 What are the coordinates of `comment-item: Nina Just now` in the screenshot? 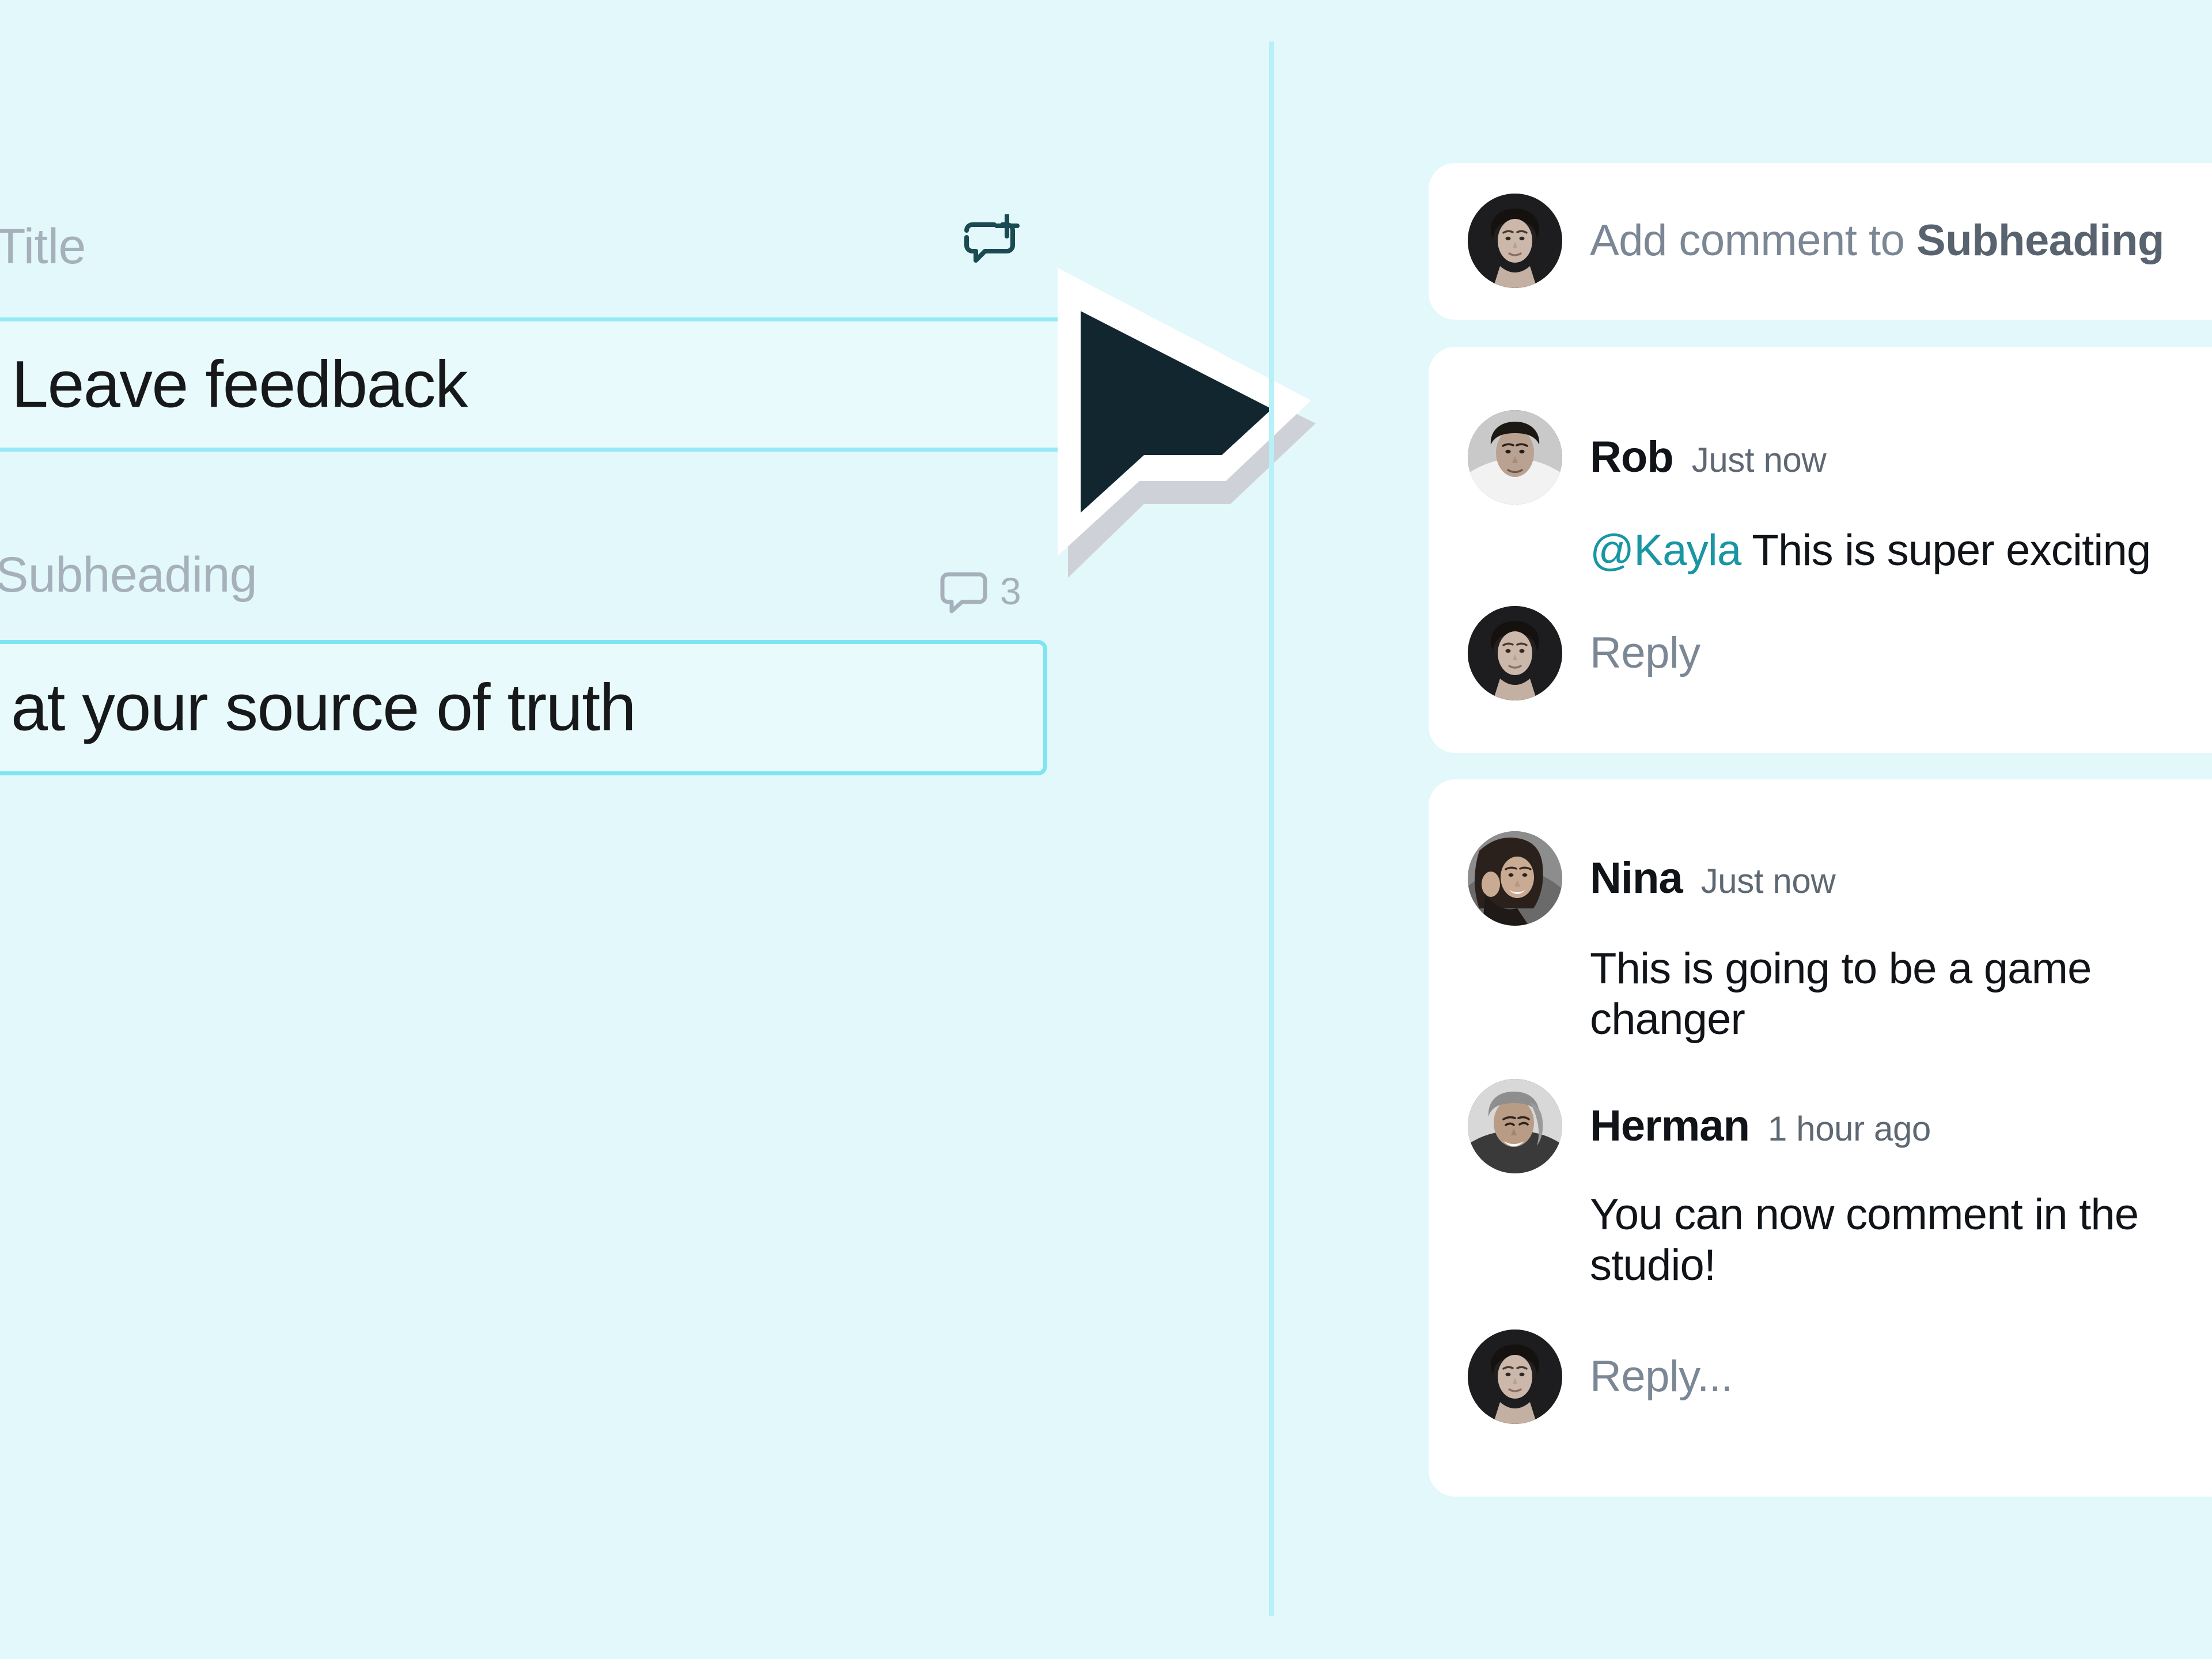 It's located at (1652, 878).